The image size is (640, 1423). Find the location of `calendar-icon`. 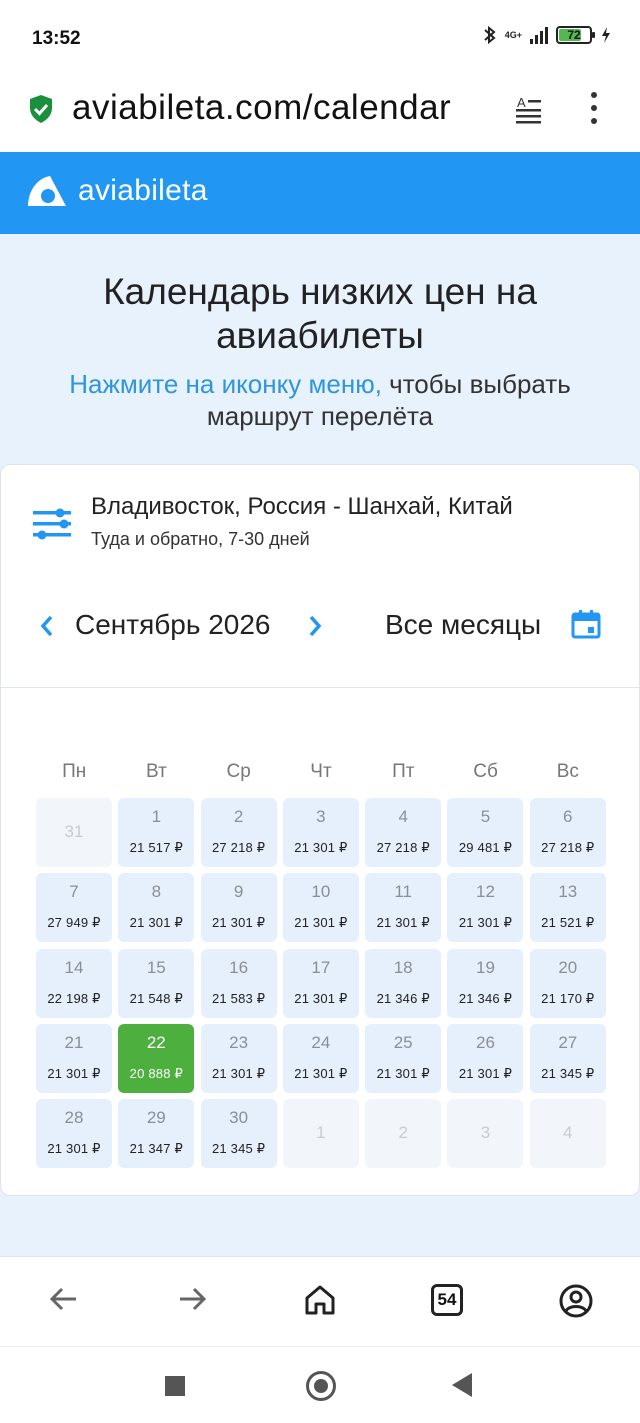

calendar-icon is located at coordinates (586, 624).